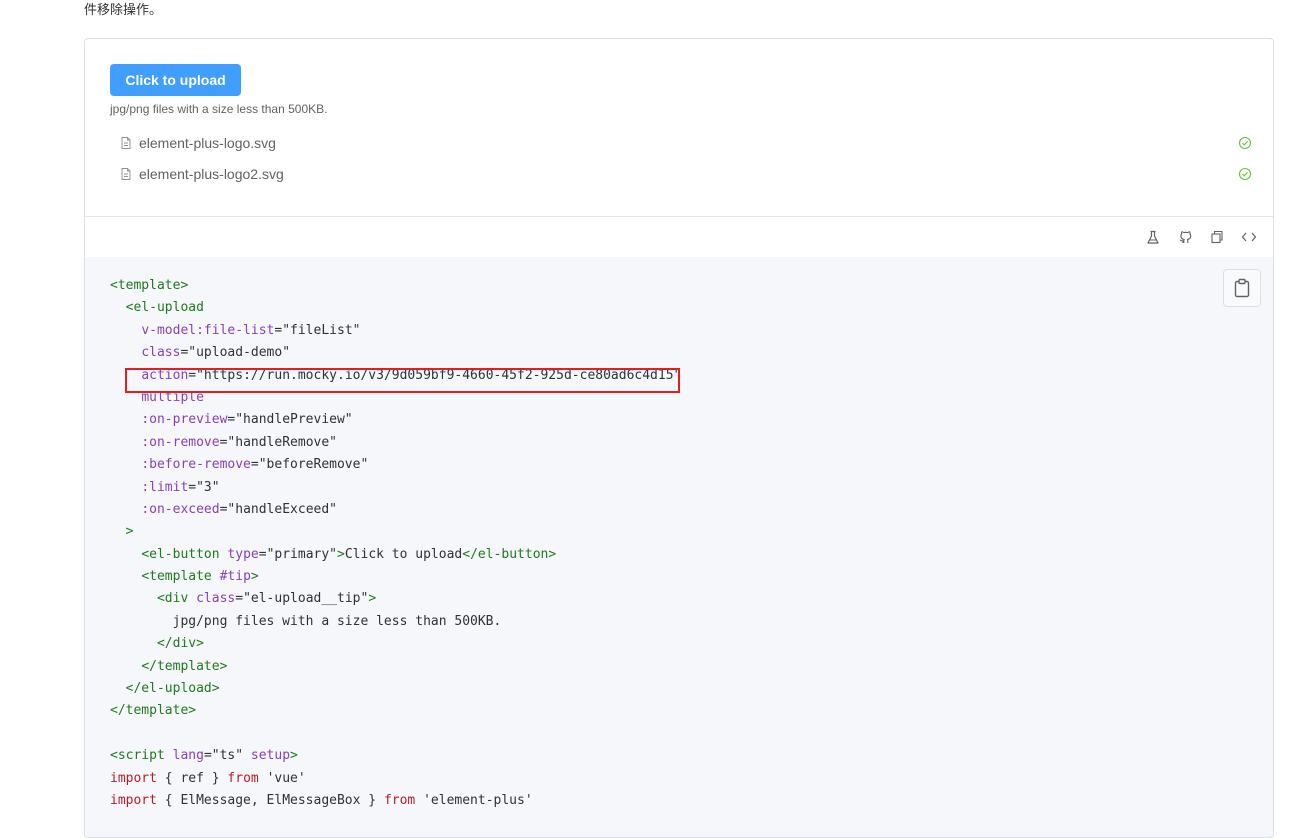  What do you see at coordinates (395, 331) in the screenshot?
I see `code-line: v-model:file-list="fileList"` at bounding box center [395, 331].